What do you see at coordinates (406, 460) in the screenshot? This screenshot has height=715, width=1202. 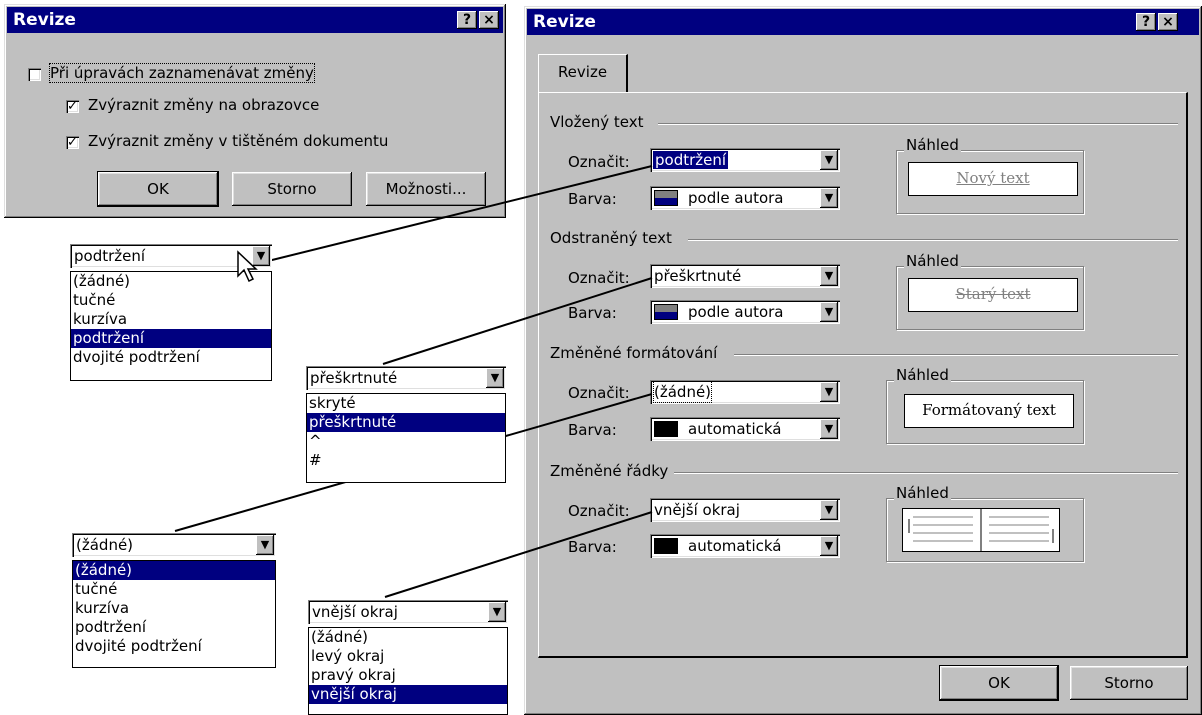 I see `list-item: #` at bounding box center [406, 460].